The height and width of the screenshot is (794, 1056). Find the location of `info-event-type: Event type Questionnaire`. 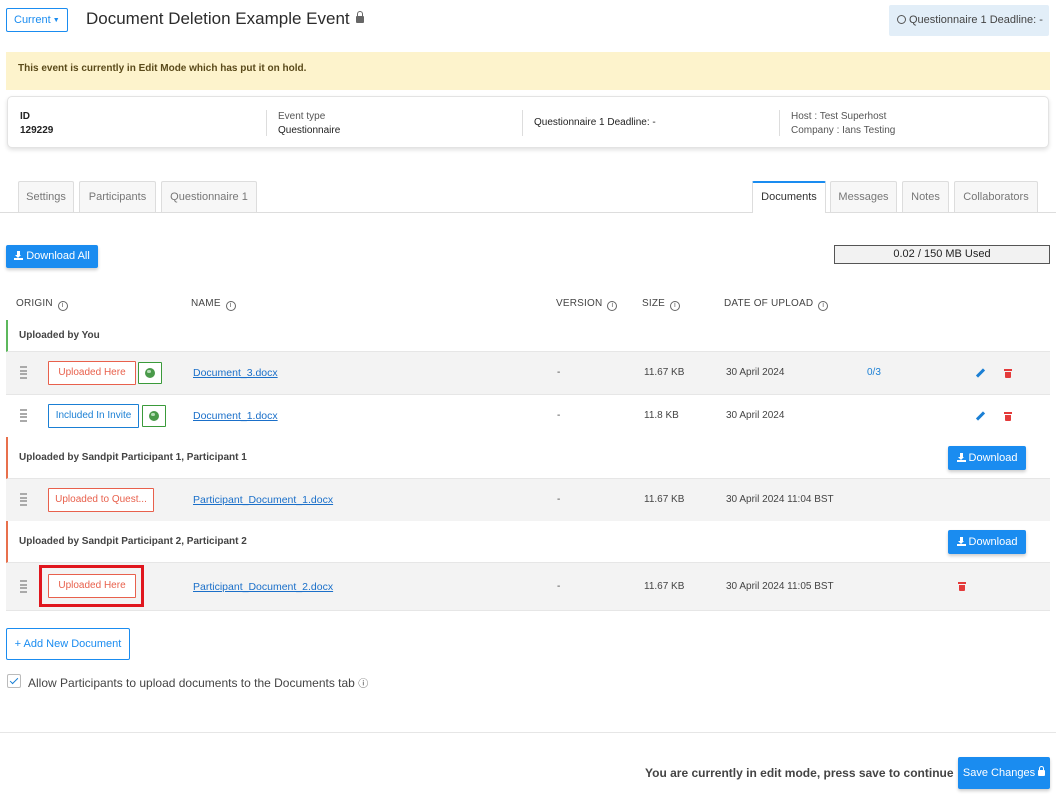

info-event-type: Event type Questionnaire is located at coordinates (303, 123).